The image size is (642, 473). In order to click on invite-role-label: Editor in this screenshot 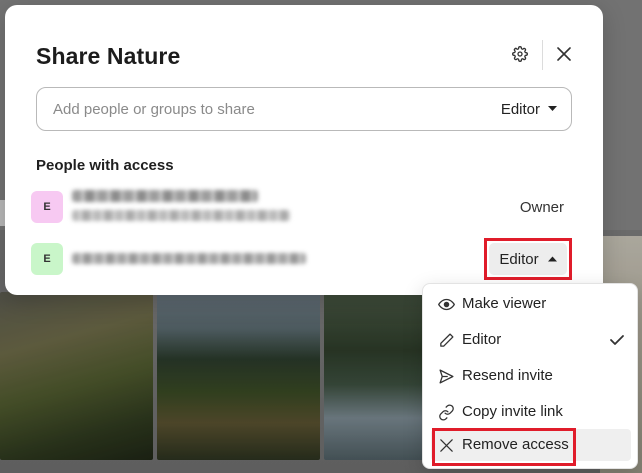, I will do `click(520, 109)`.